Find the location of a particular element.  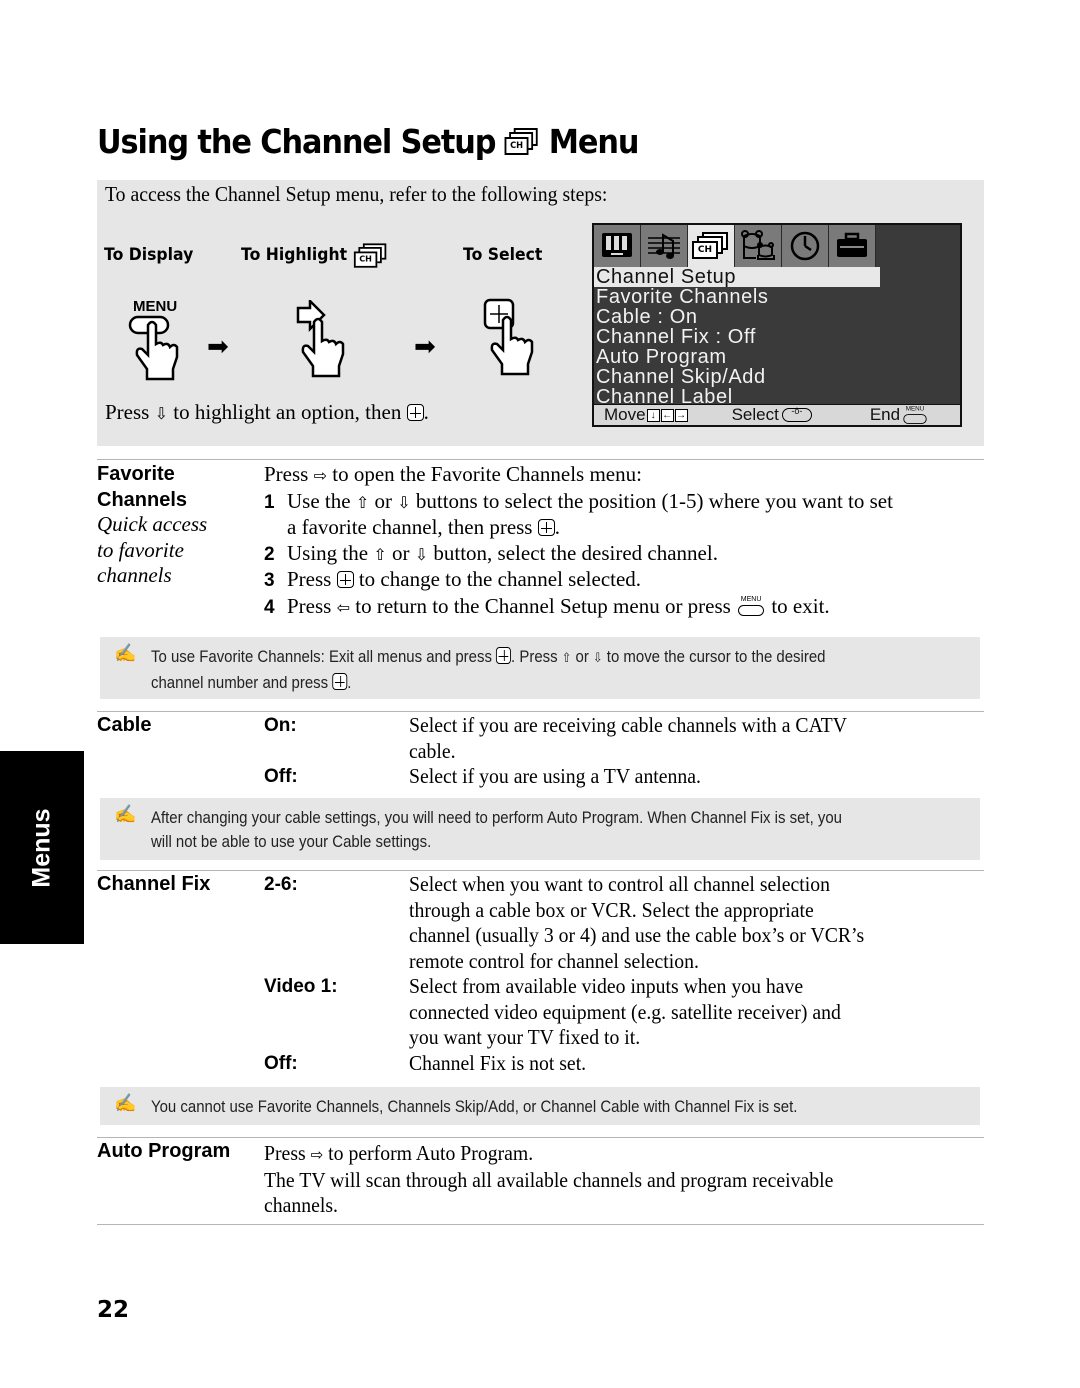

cable-title: Cable is located at coordinates (124, 725).